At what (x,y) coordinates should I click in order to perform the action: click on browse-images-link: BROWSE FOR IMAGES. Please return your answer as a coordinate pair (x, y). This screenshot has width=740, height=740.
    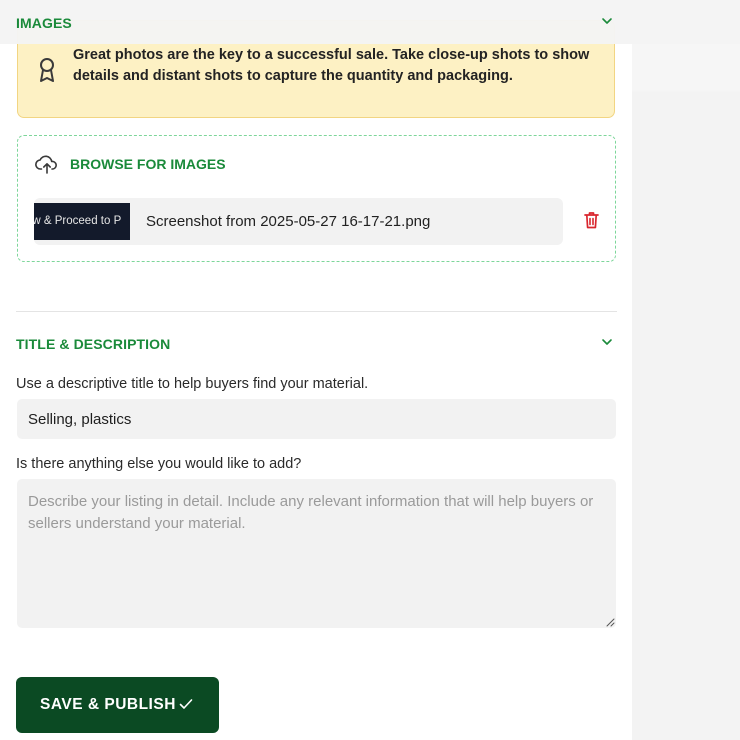
    Looking at the image, I should click on (148, 164).